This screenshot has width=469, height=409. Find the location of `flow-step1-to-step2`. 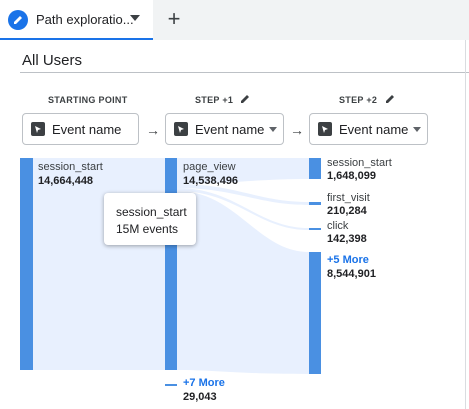

flow-step1-to-step2 is located at coordinates (243, 266).